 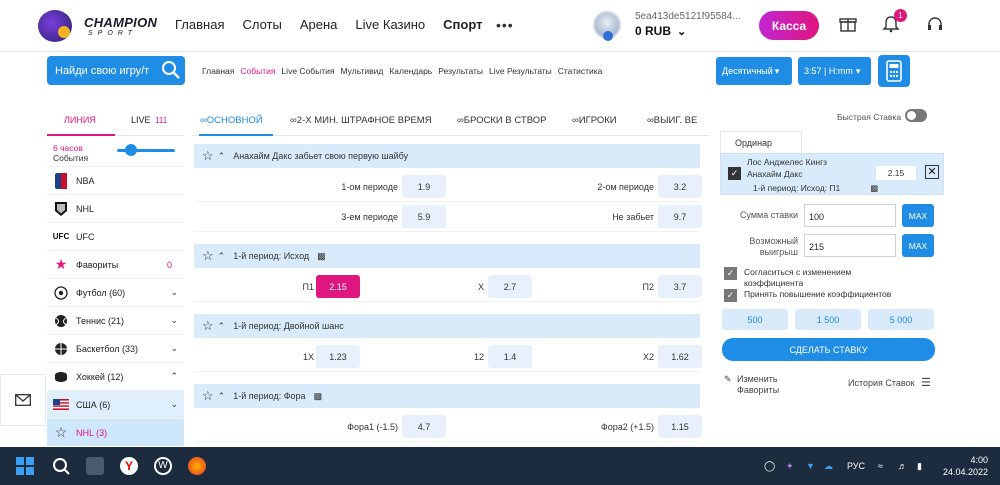 I want to click on game-search-input: Найди свою игру/т, so click(x=116, y=70).